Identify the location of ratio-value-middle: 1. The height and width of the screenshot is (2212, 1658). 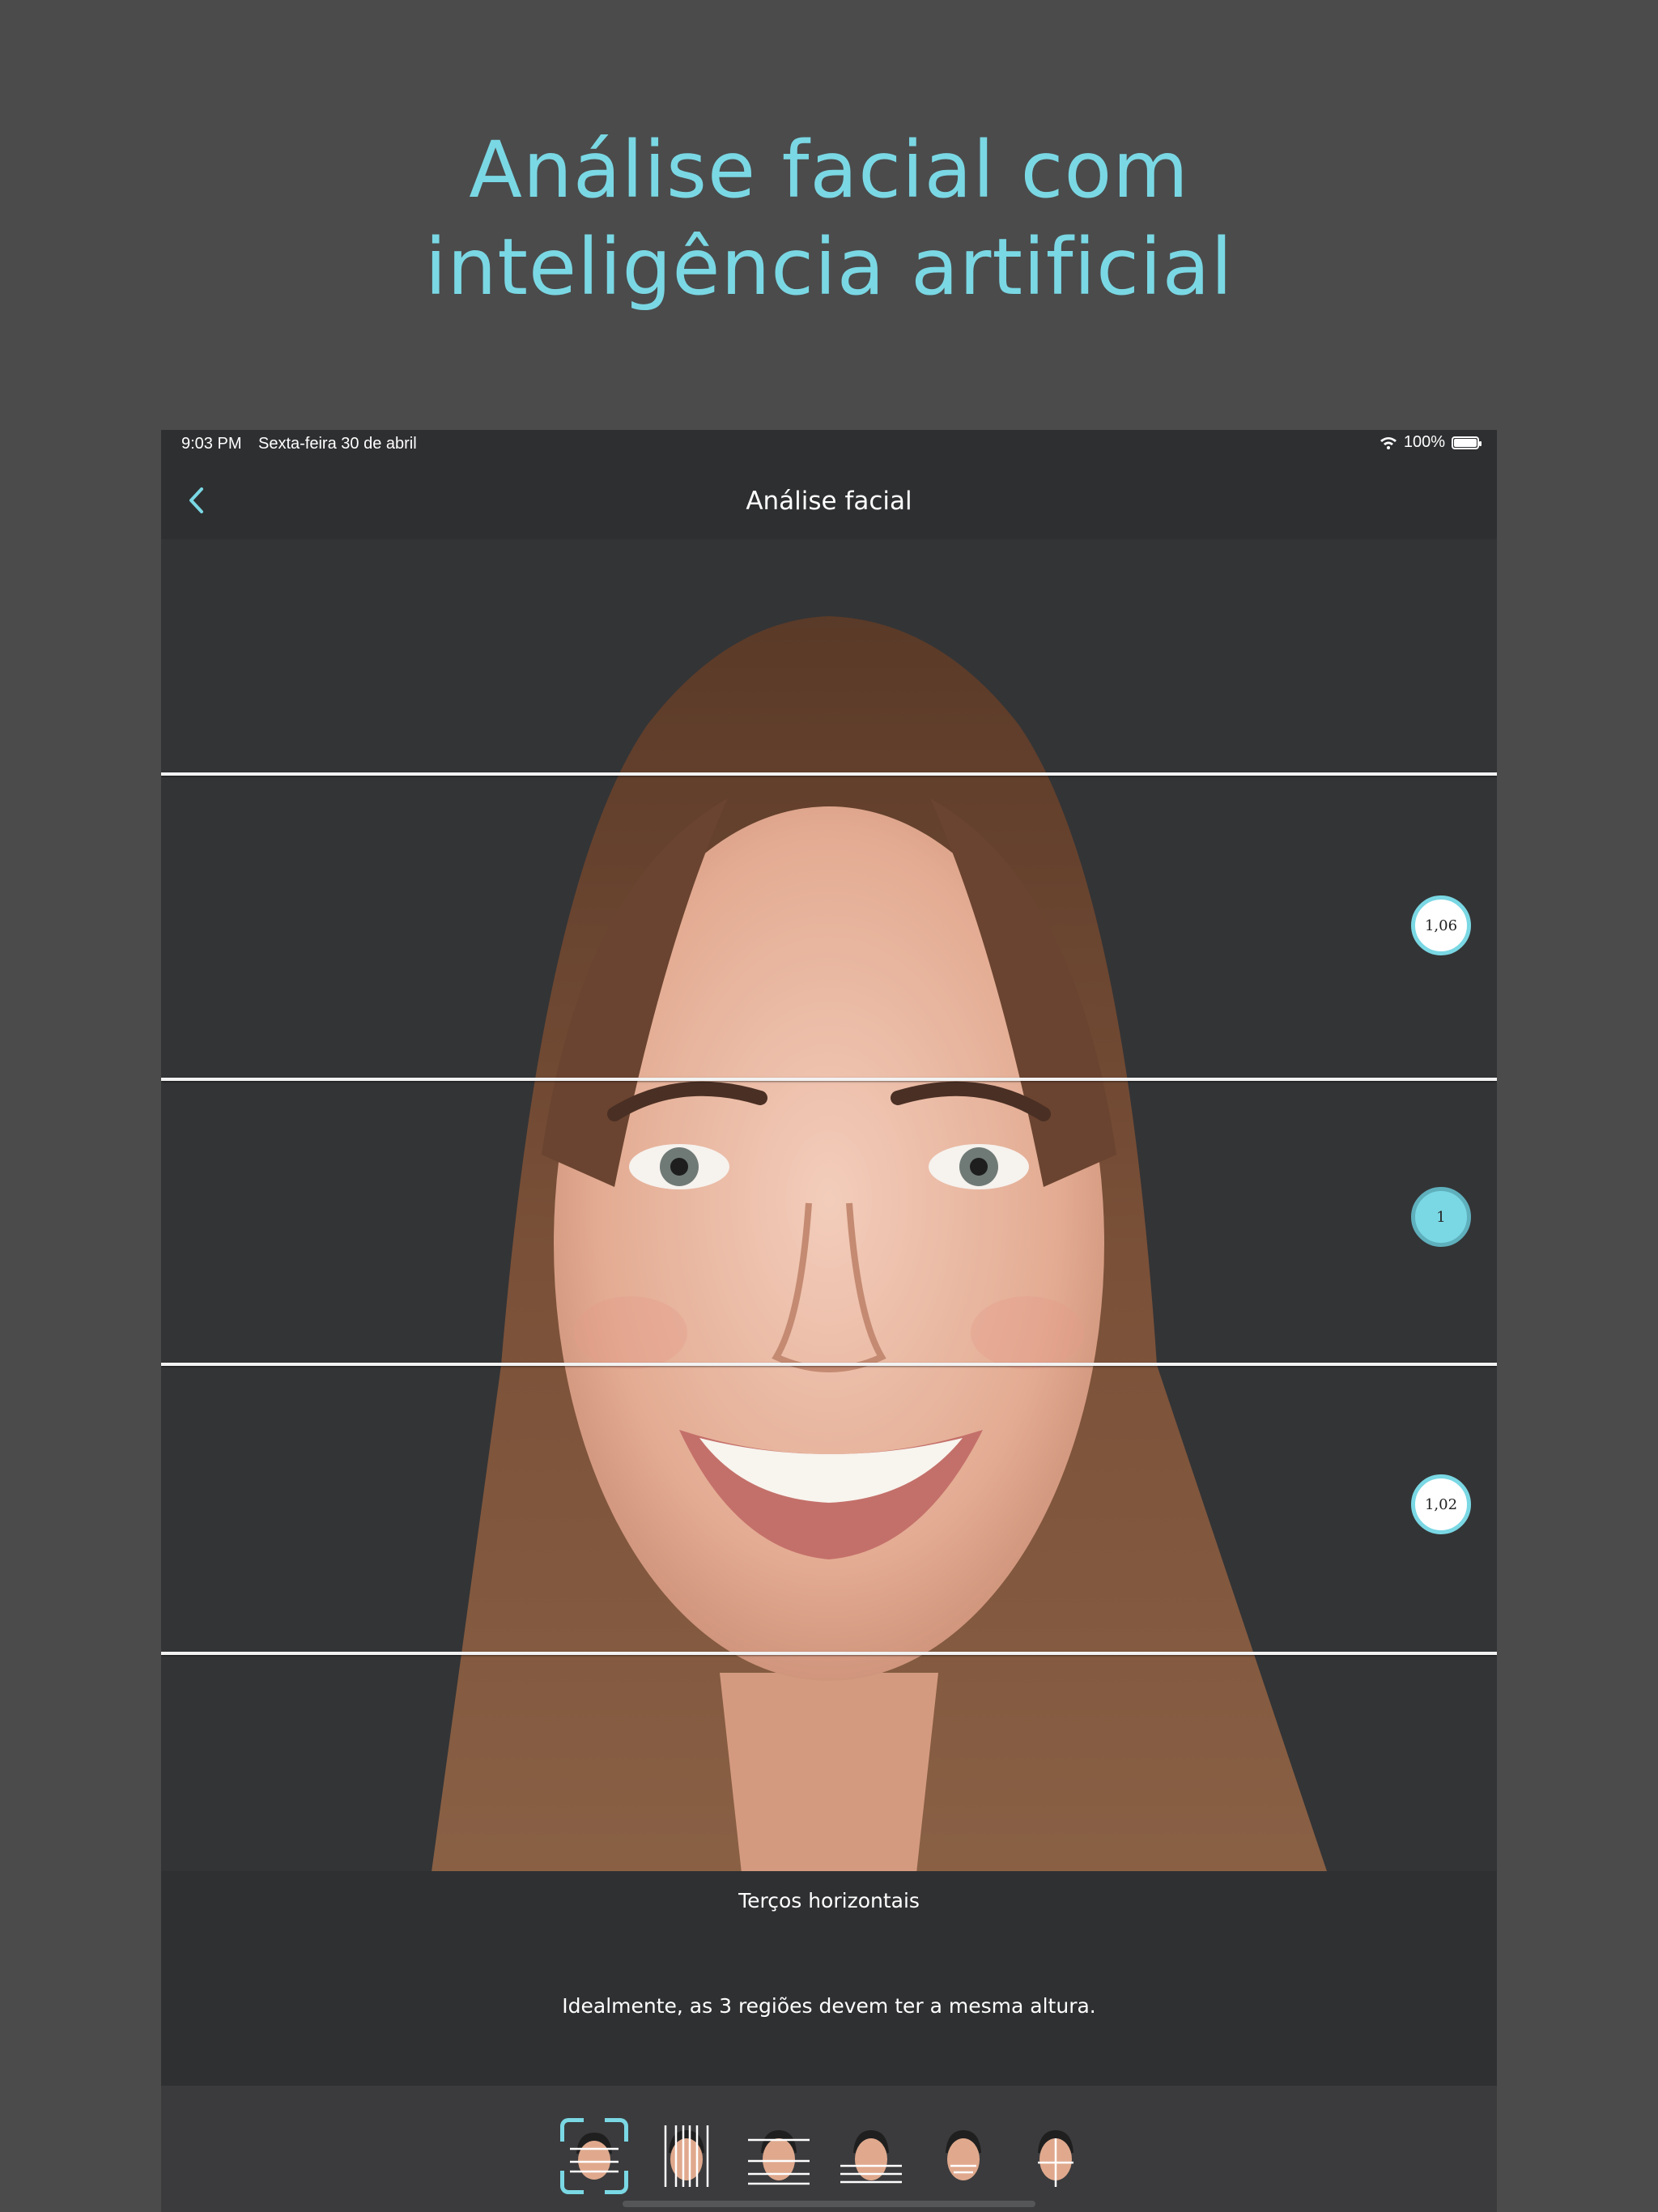
(1441, 1217).